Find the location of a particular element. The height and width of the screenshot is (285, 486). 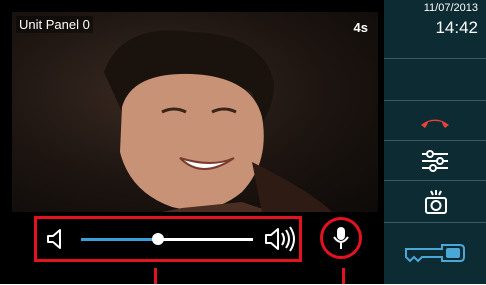

snapshot-button is located at coordinates (435, 201).